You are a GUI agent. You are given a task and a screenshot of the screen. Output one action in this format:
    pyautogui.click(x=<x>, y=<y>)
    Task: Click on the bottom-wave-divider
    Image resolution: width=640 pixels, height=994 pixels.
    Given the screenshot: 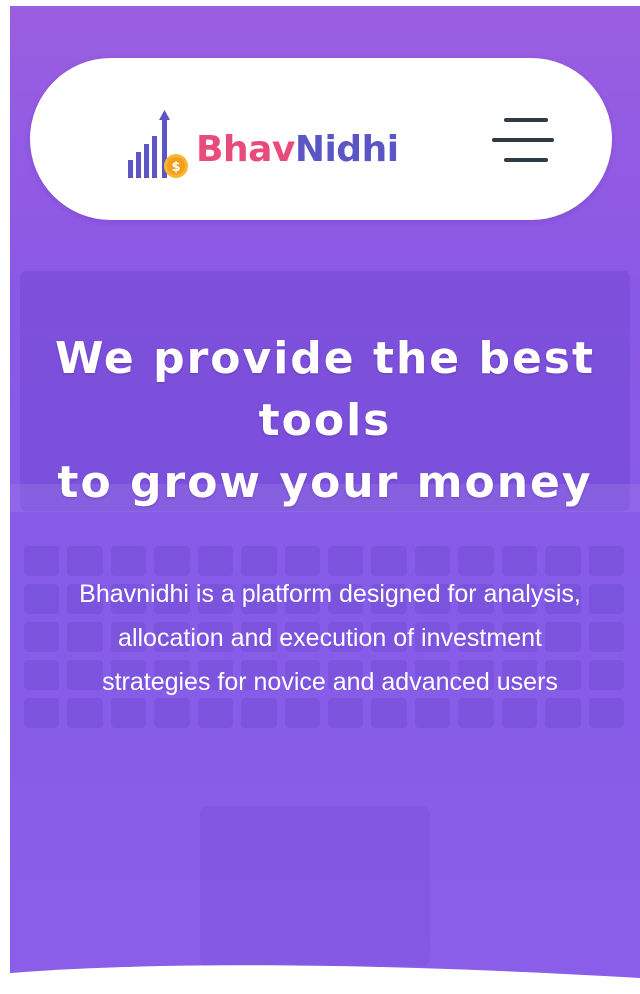 What is the action you would take?
    pyautogui.click(x=320, y=979)
    